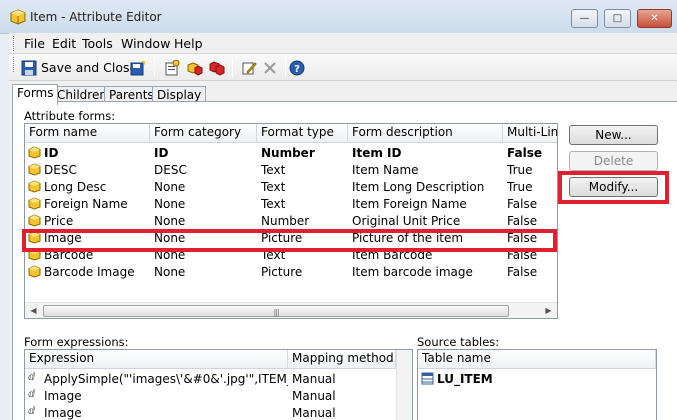  I want to click on horizontal-scrollbar: ◀ ||| ▶, so click(291, 310).